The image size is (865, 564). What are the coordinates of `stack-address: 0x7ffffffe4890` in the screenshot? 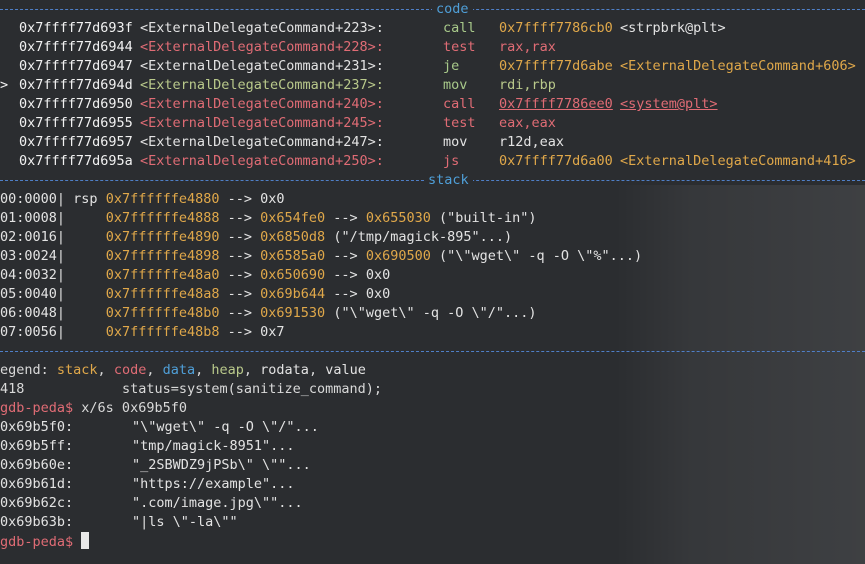 It's located at (162, 237).